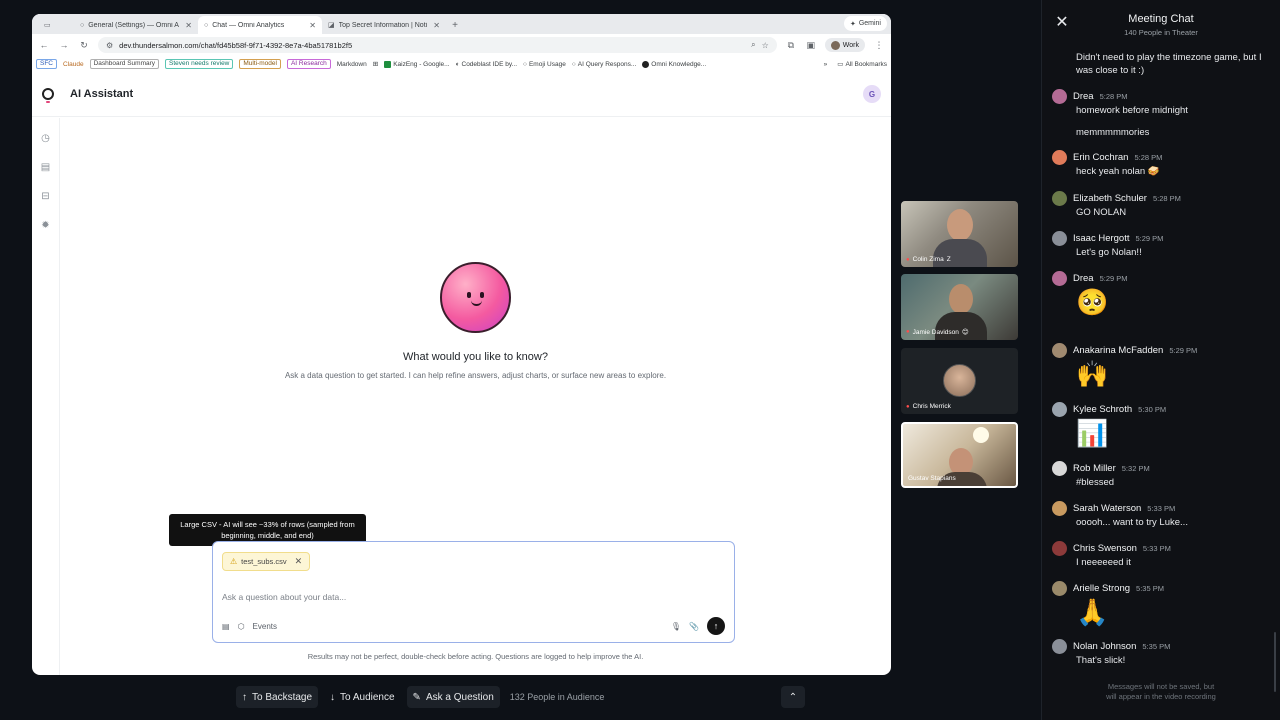  What do you see at coordinates (46, 196) in the screenshot?
I see `layout-icon: ⊟` at bounding box center [46, 196].